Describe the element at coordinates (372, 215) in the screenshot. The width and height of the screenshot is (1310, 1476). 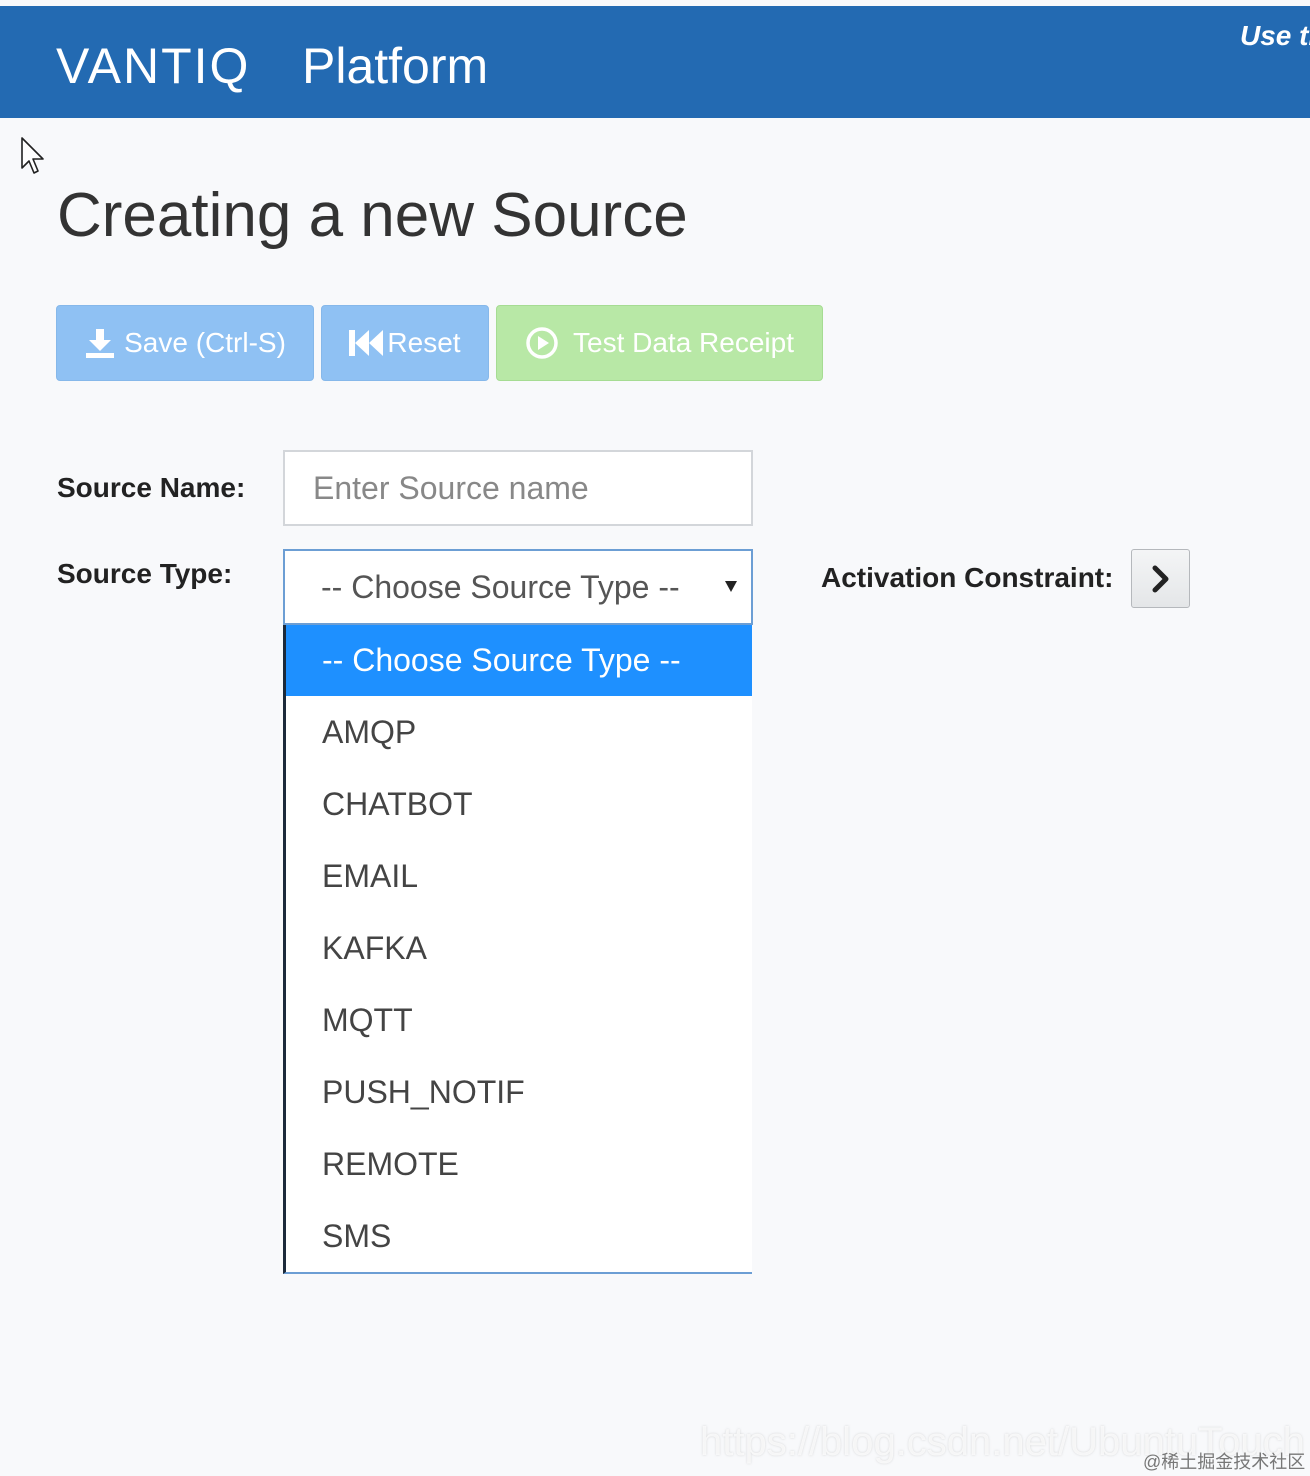
I see `page-title: Creating a new Source` at that location.